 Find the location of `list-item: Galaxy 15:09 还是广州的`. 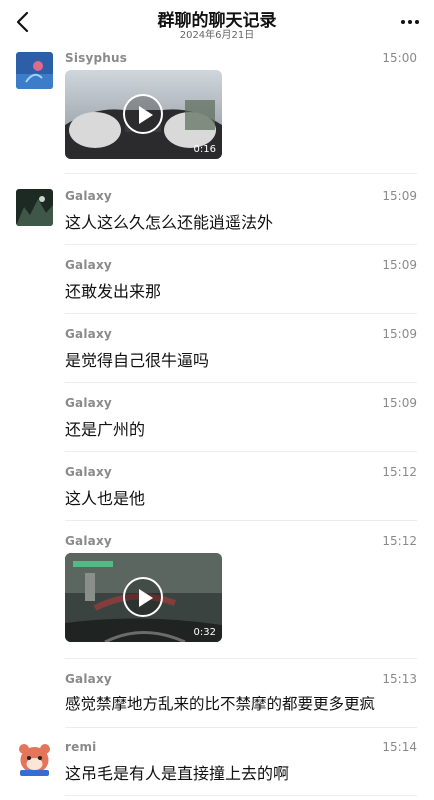

list-item: Galaxy 15:09 还是广州的 is located at coordinates (217, 426).